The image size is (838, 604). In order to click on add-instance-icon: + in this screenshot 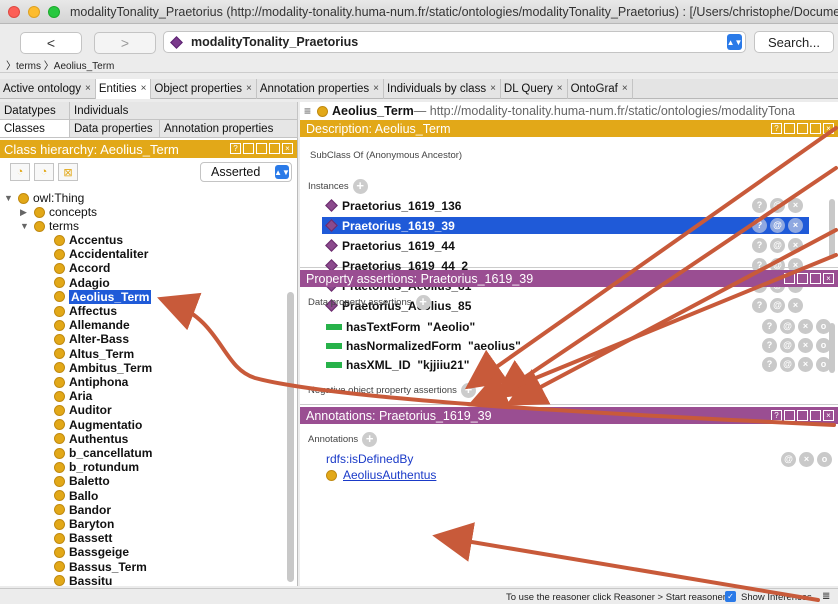, I will do `click(360, 186)`.